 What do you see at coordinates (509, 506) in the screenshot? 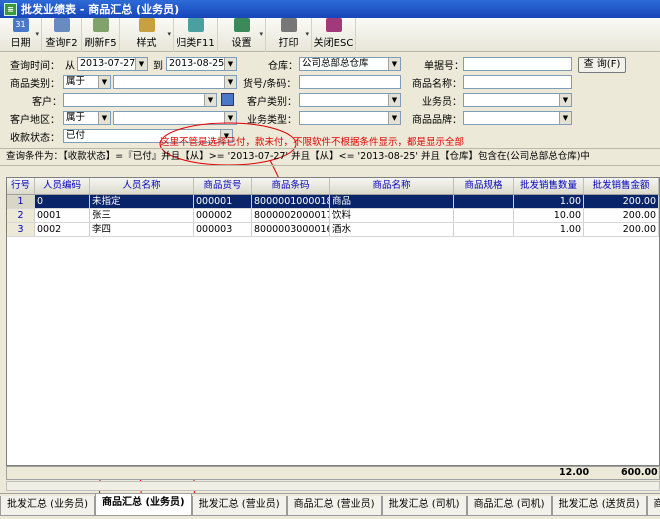
I see `tab-product-summary-driver: 商品汇总 (司机)` at bounding box center [509, 506].